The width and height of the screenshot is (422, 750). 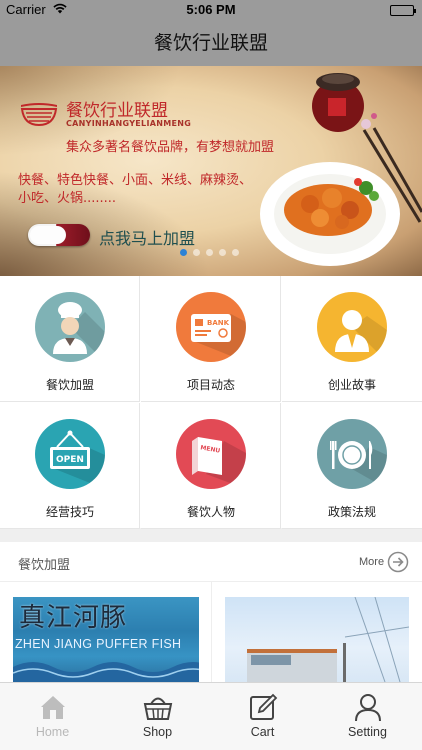 What do you see at coordinates (59, 235) in the screenshot?
I see `join-toggle` at bounding box center [59, 235].